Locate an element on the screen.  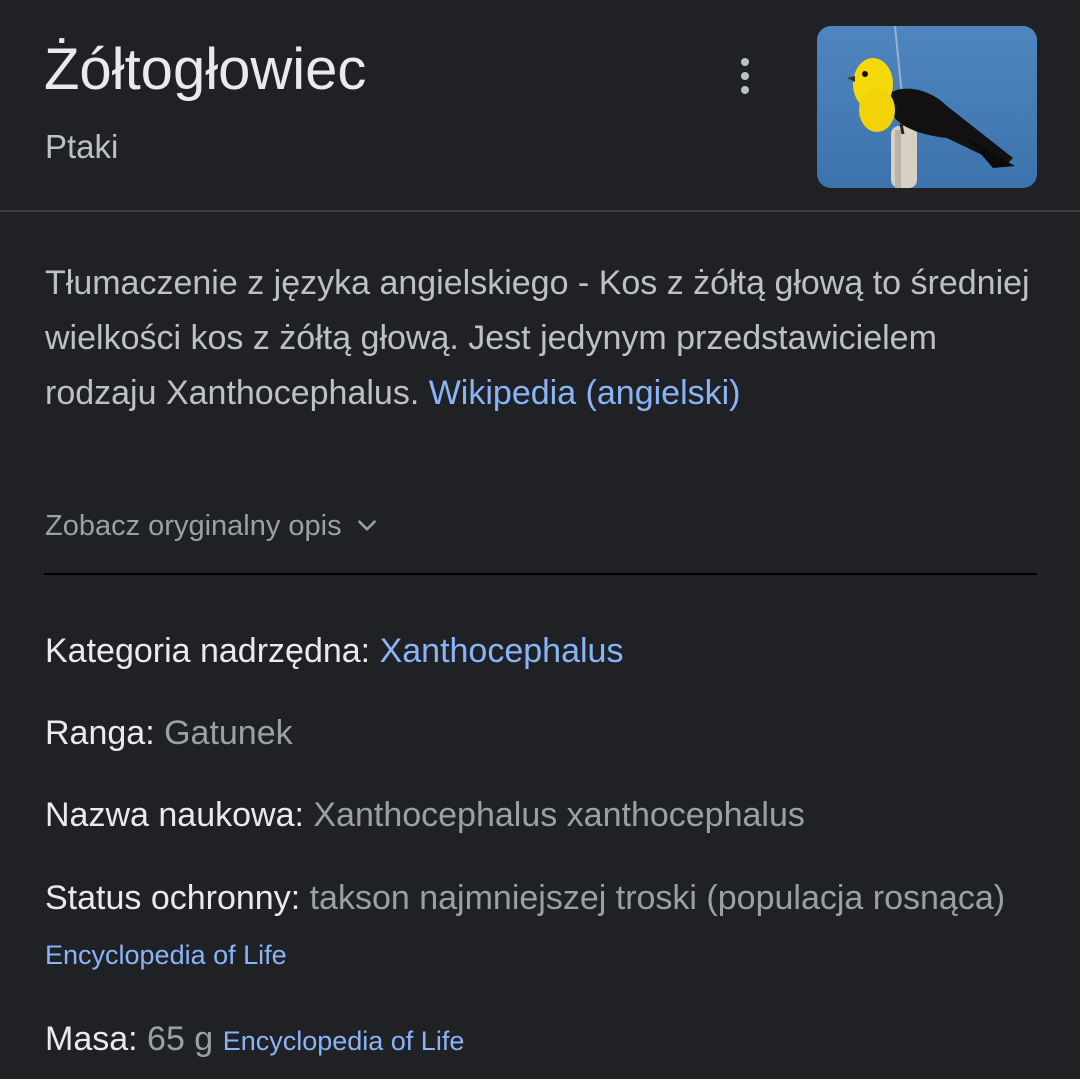
header-divider is located at coordinates (540, 211).